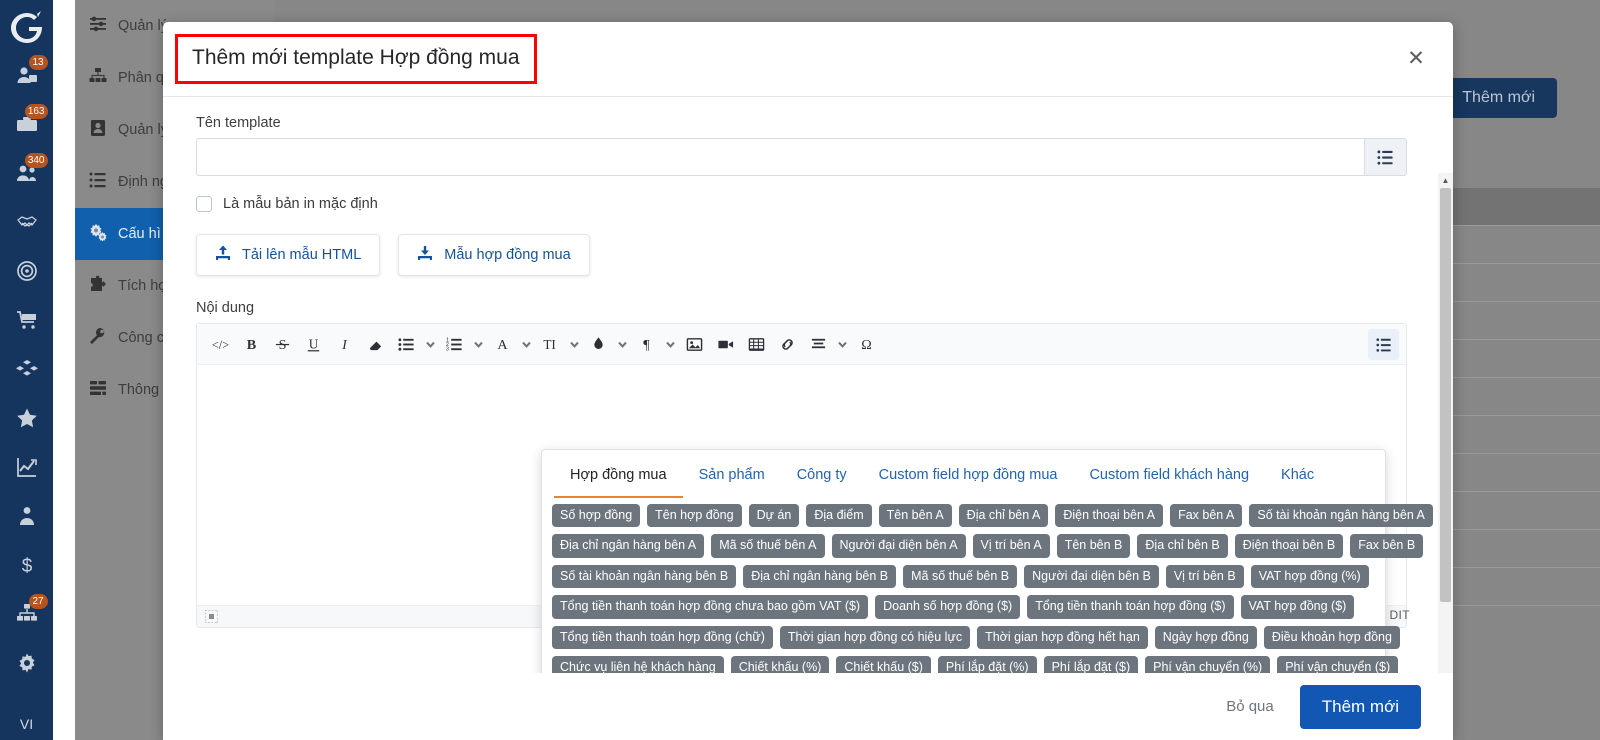 Image resolution: width=1600 pixels, height=740 pixels. Describe the element at coordinates (875, 637) in the screenshot. I see `field-chip: Thời gian hợp đồng có hiệu lực` at that location.